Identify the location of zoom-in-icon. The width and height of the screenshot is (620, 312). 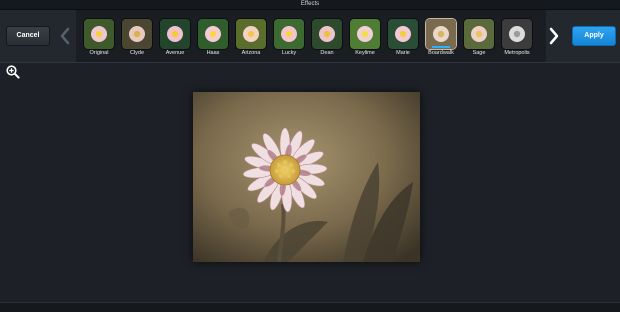
(13, 72).